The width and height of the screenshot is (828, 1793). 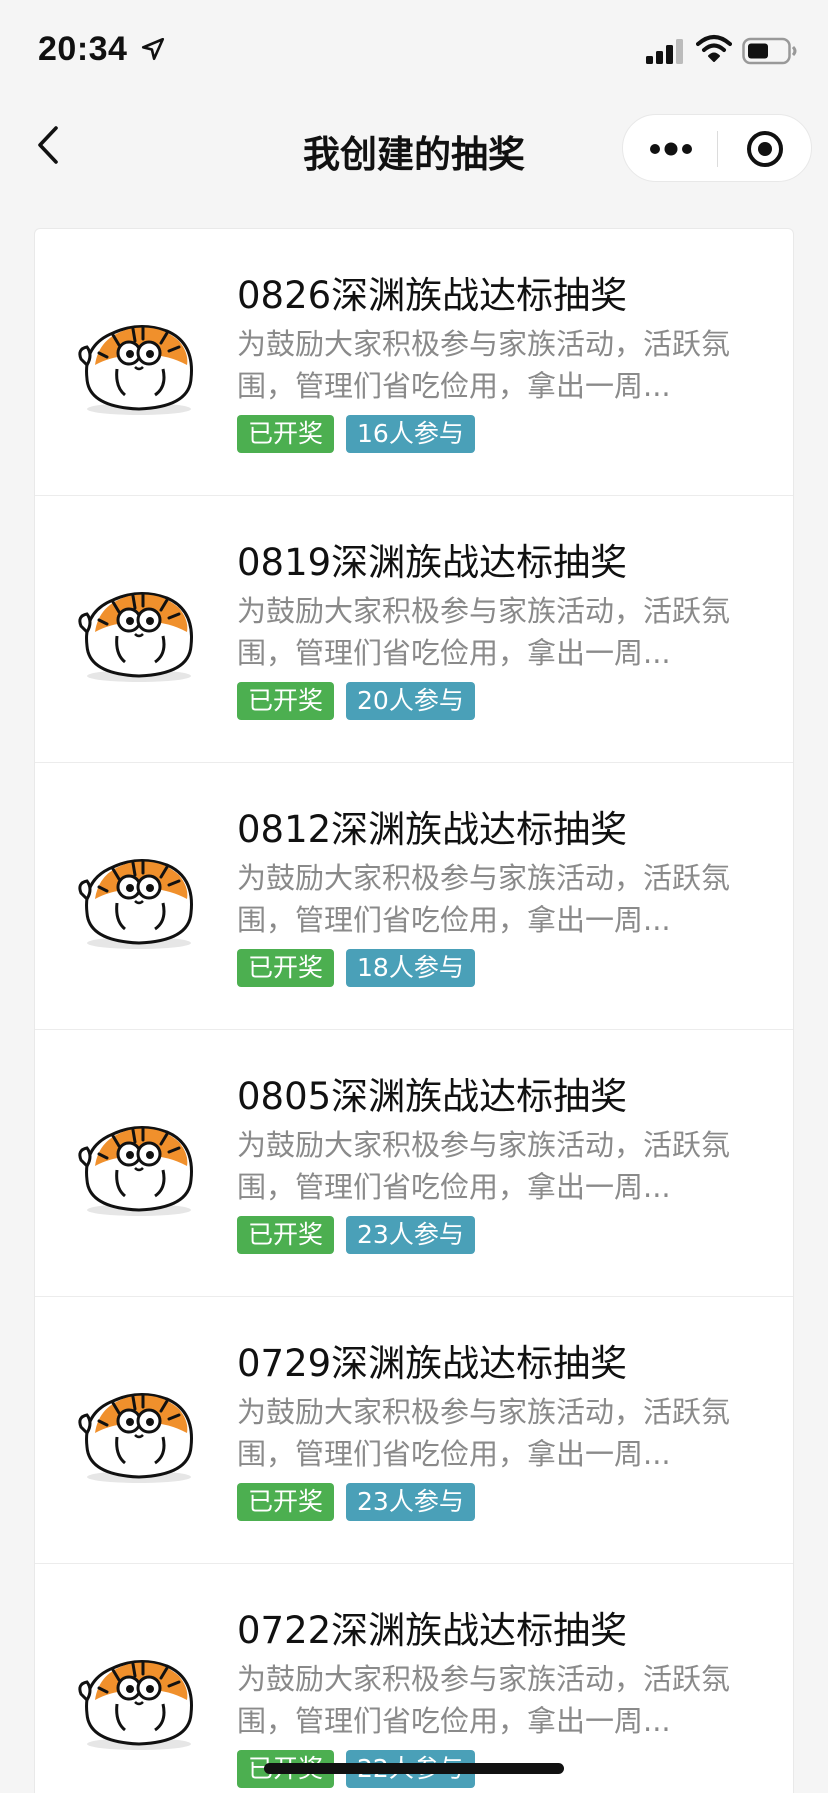 What do you see at coordinates (432, 1096) in the screenshot?
I see `lottery-title: 0805深渊族战达标抽奖` at bounding box center [432, 1096].